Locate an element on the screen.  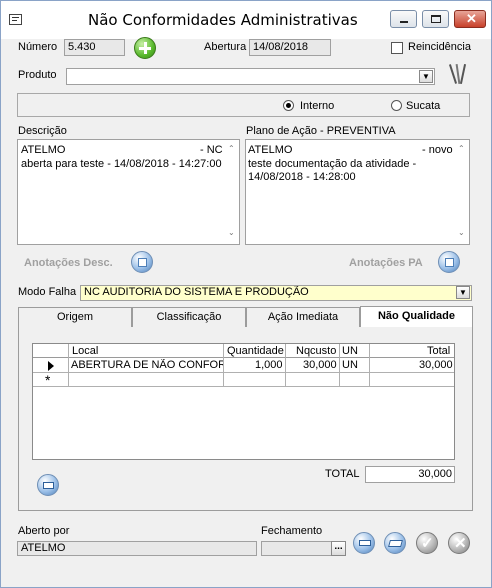
produto-dropdown-arrow-icon: ▼ is located at coordinates (426, 76).